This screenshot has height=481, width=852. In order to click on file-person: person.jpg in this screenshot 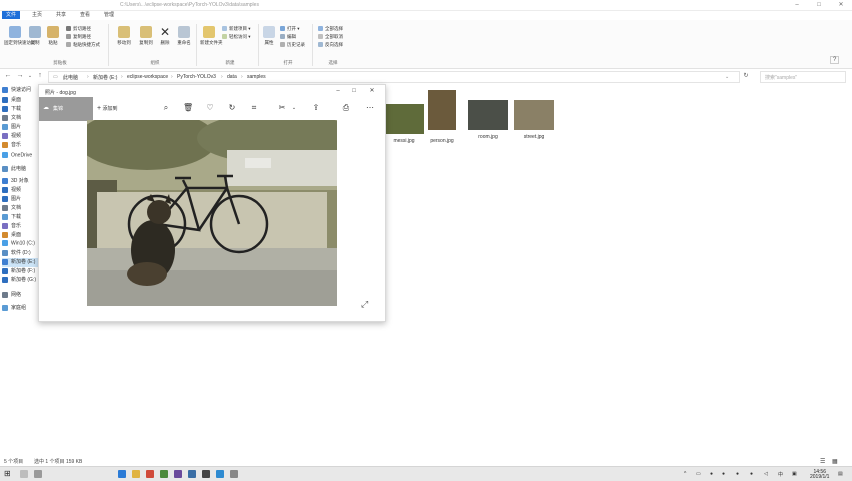, I will do `click(442, 117)`.